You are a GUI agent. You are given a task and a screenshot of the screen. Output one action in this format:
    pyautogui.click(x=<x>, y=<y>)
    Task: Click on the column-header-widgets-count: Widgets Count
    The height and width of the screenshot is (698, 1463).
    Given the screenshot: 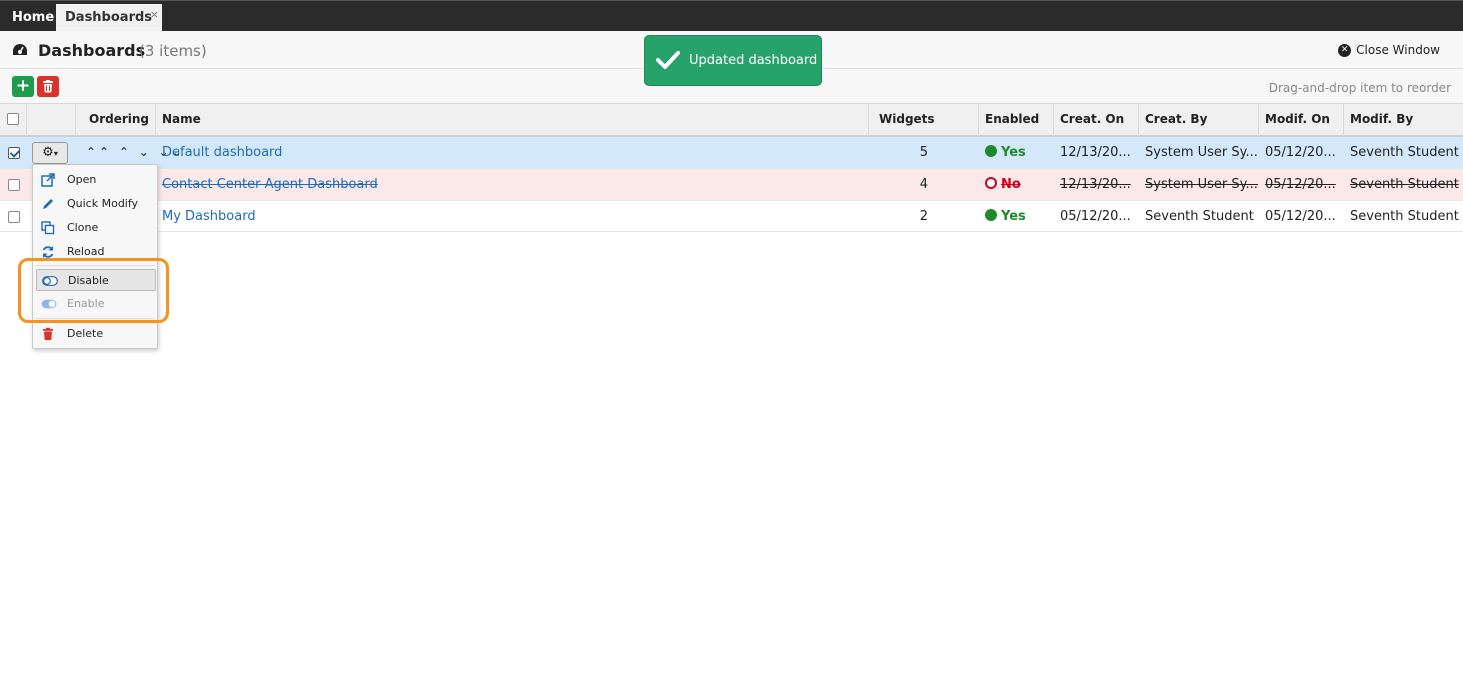 What is the action you would take?
    pyautogui.click(x=924, y=130)
    